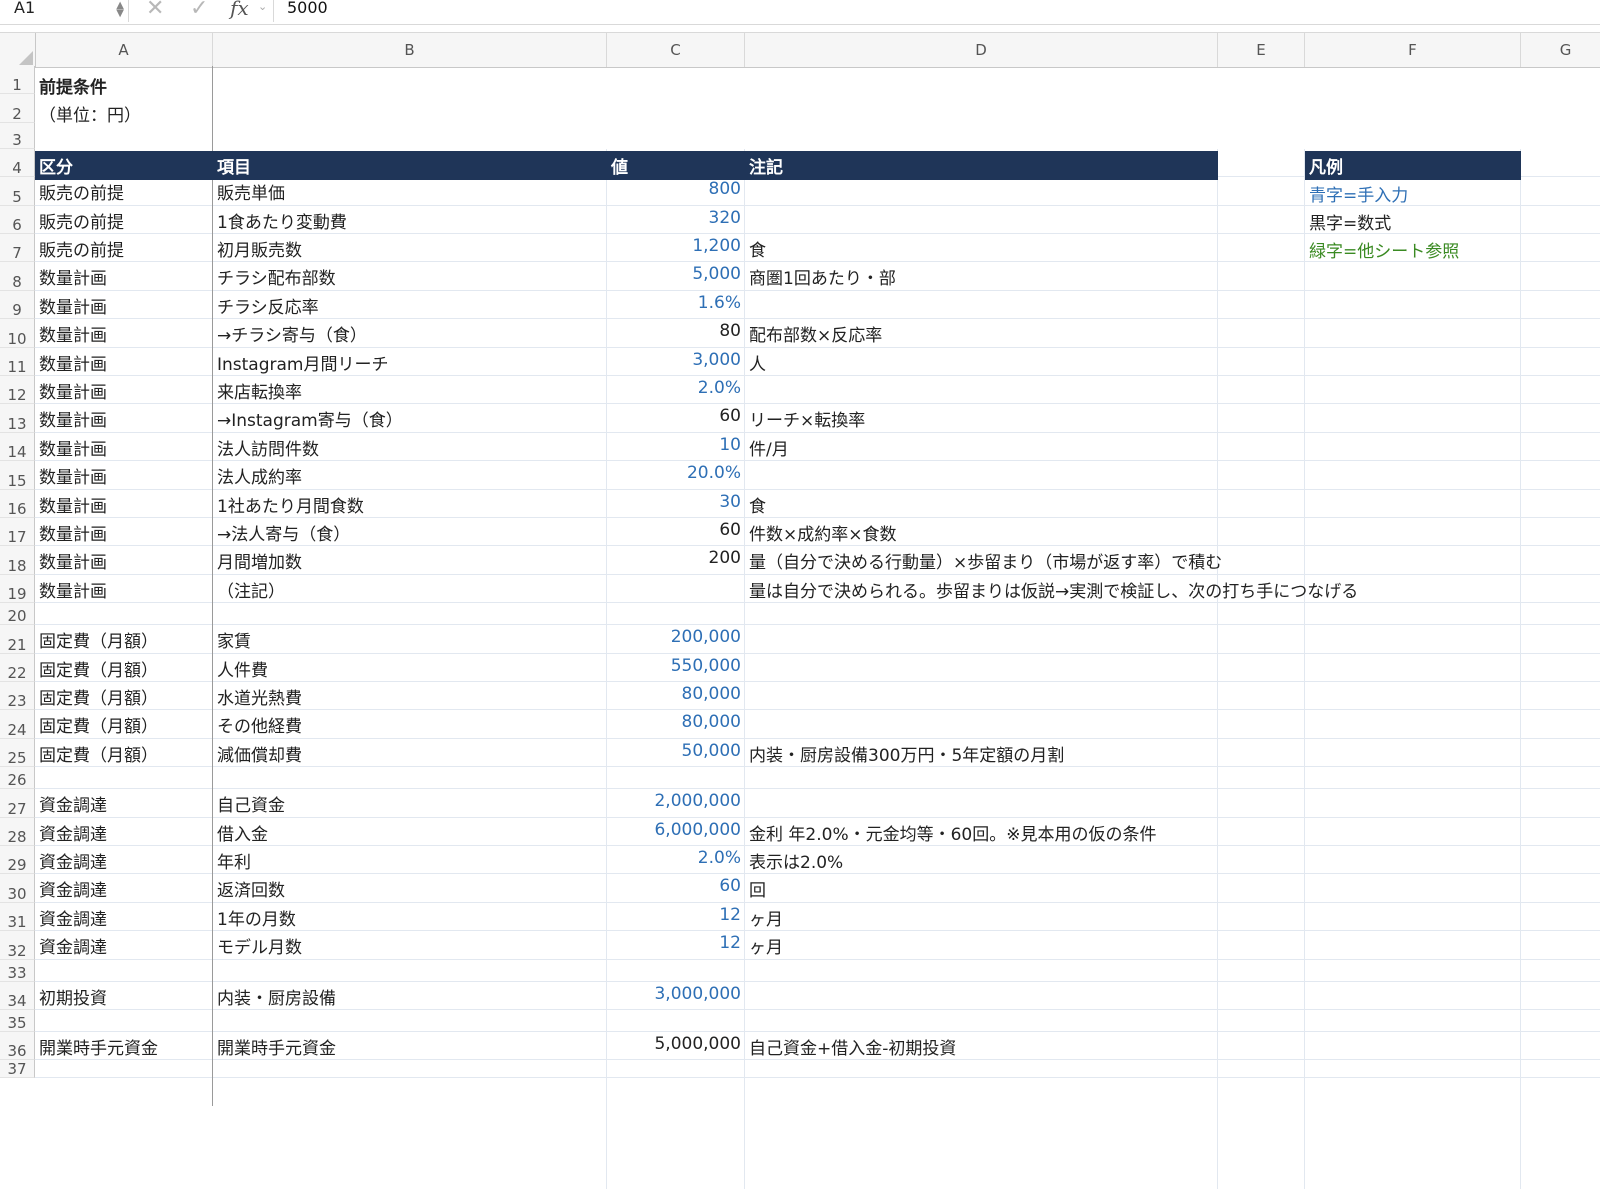 This screenshot has width=1600, height=1189. What do you see at coordinates (259, 248) in the screenshot?
I see `item-cell: 初月販売数` at bounding box center [259, 248].